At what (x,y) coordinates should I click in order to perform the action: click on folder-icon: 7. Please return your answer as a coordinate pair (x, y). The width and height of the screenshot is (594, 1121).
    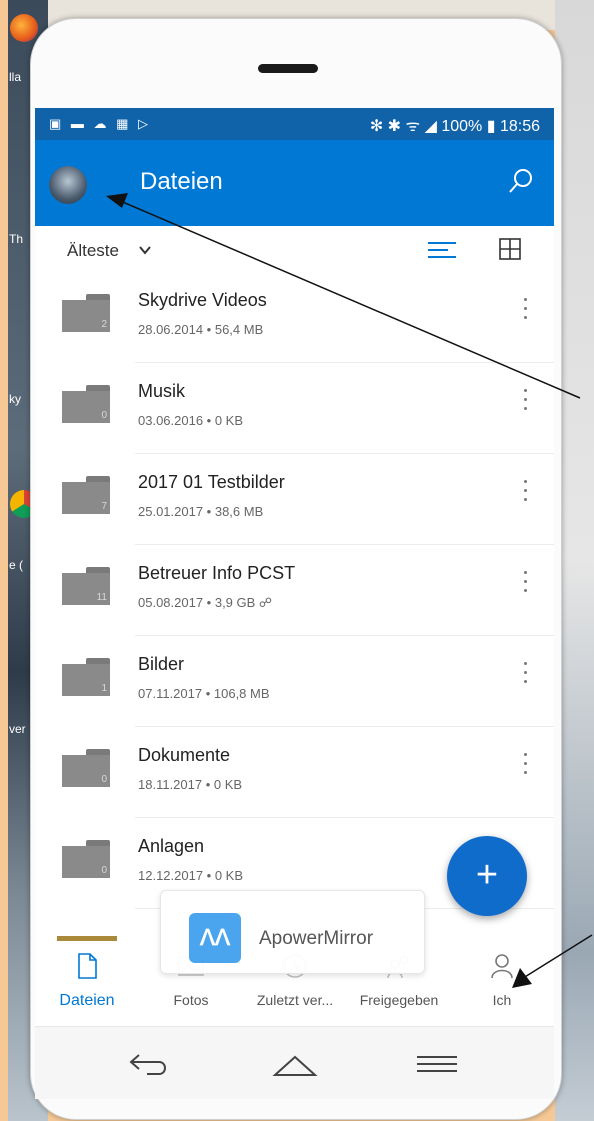
    Looking at the image, I should click on (86, 495).